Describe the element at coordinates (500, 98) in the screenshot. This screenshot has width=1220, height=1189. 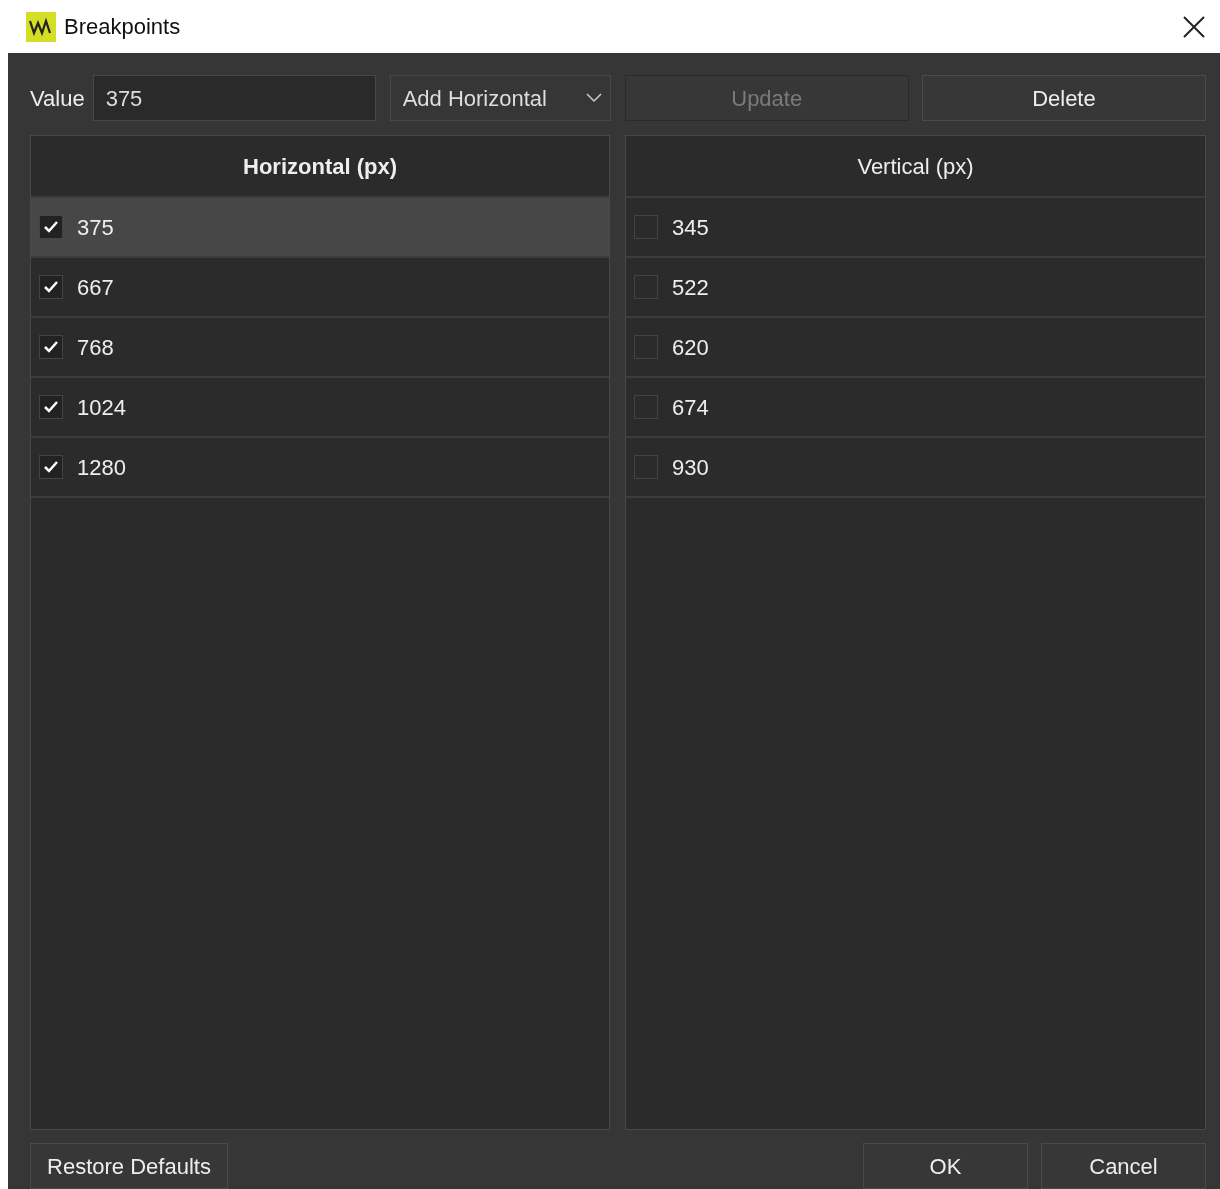
I see `mode-dropdown: Add Horizontal` at that location.